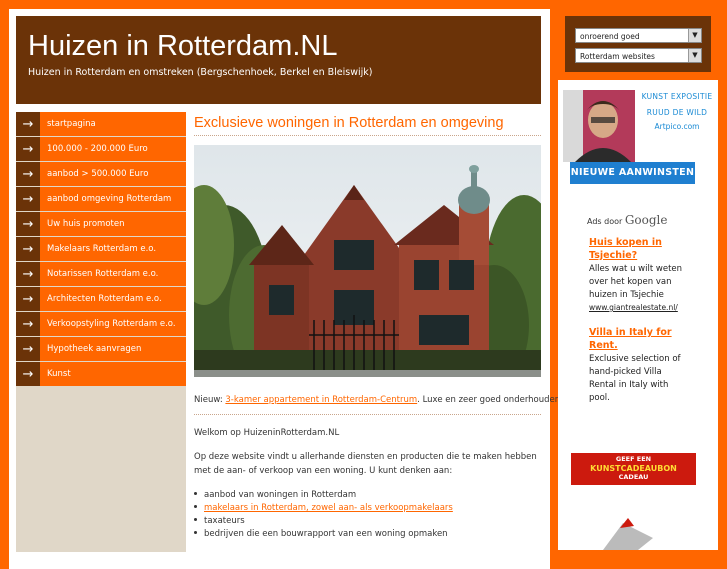 The image size is (727, 569). What do you see at coordinates (59, 374) in the screenshot?
I see `nav-item-label: Kunst` at bounding box center [59, 374].